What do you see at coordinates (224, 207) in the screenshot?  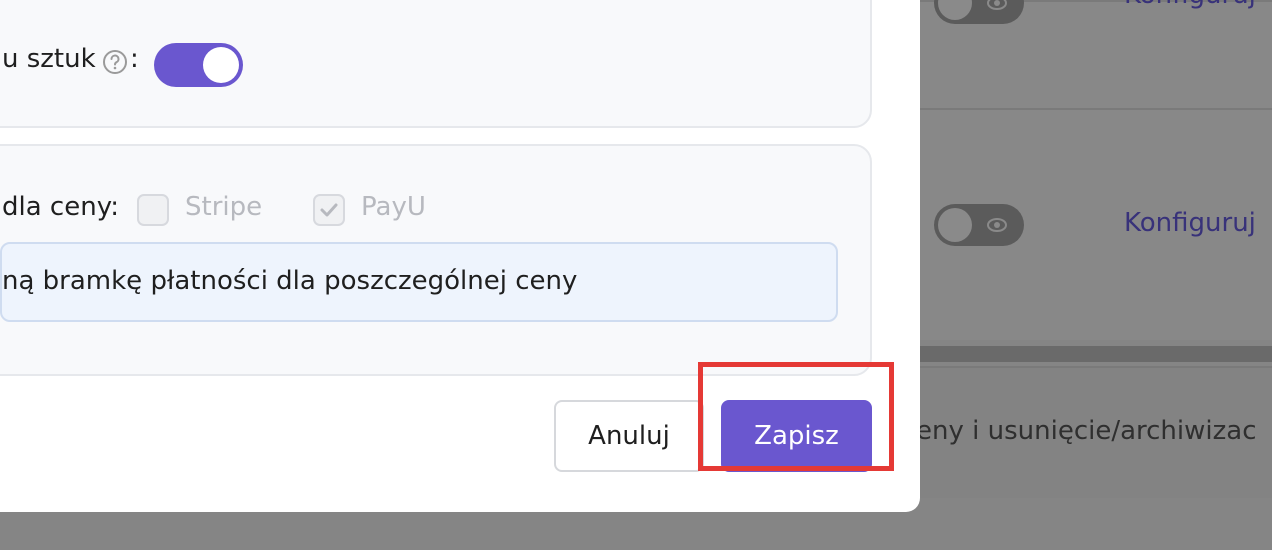 I see `stripe-label: Stripe` at bounding box center [224, 207].